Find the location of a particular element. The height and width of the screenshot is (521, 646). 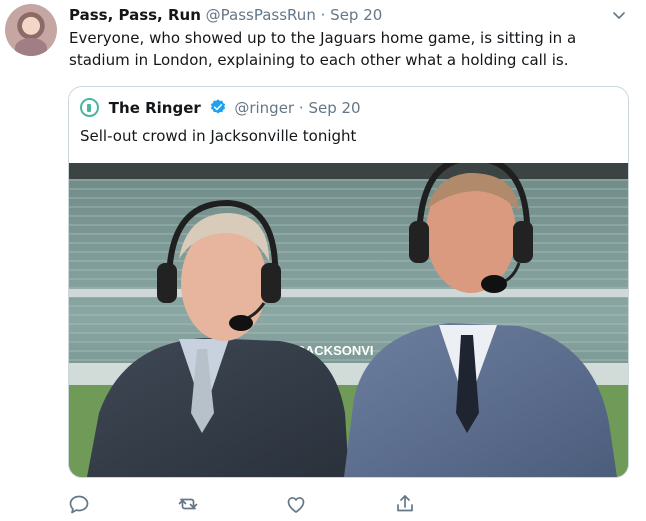

share-icon is located at coordinates (405, 504).